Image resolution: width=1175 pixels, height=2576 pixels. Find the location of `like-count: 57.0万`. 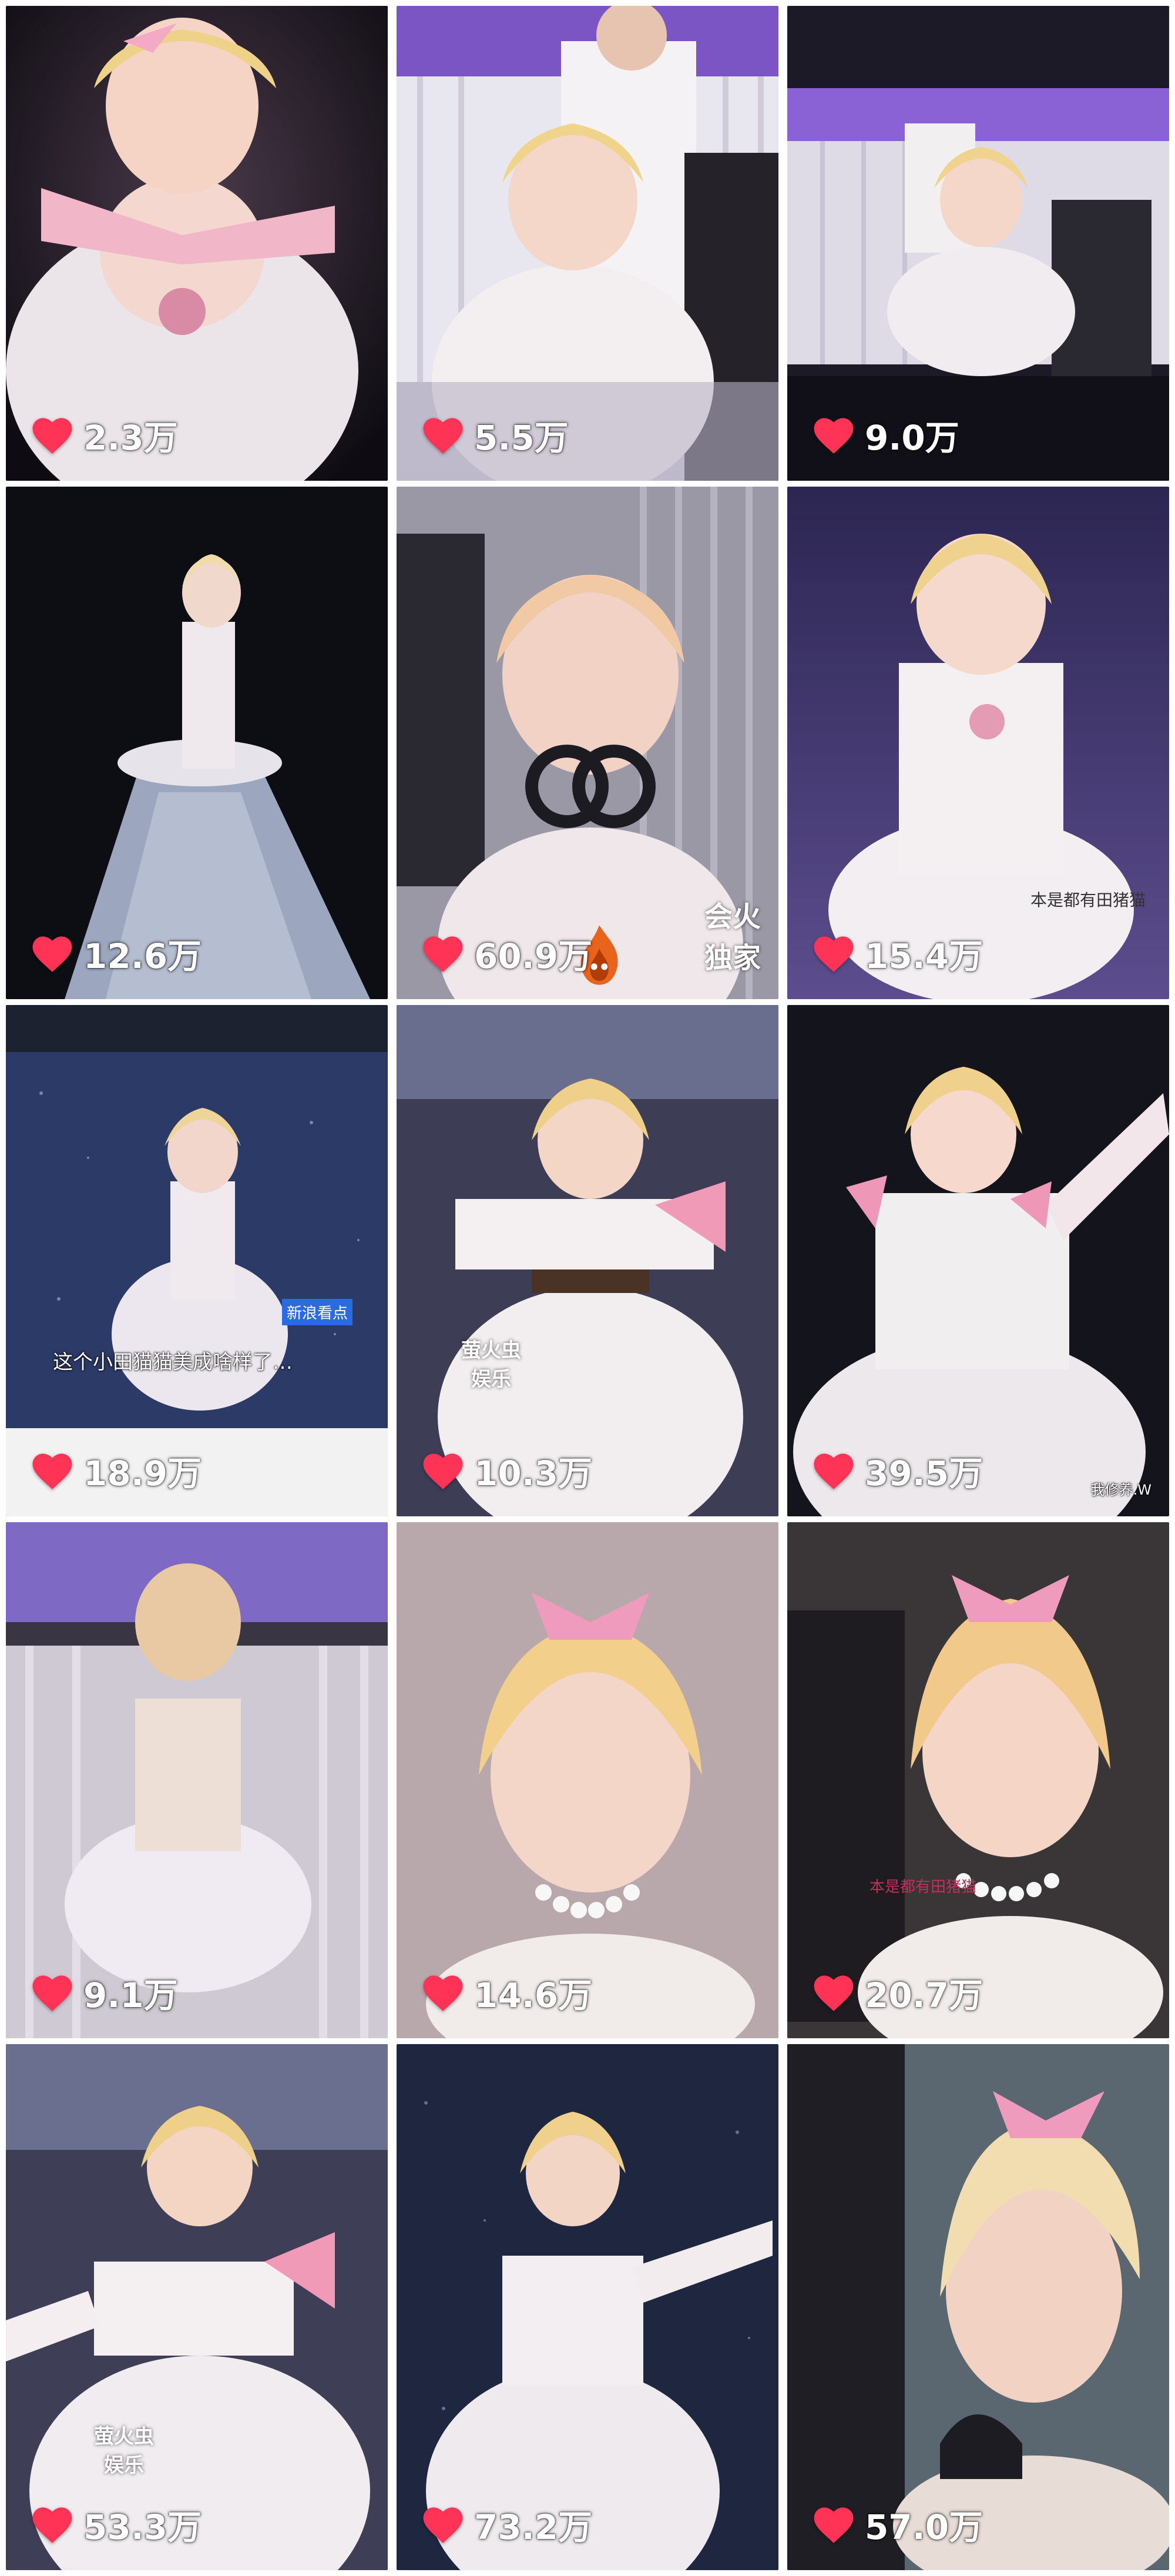

like-count: 57.0万 is located at coordinates (897, 2524).